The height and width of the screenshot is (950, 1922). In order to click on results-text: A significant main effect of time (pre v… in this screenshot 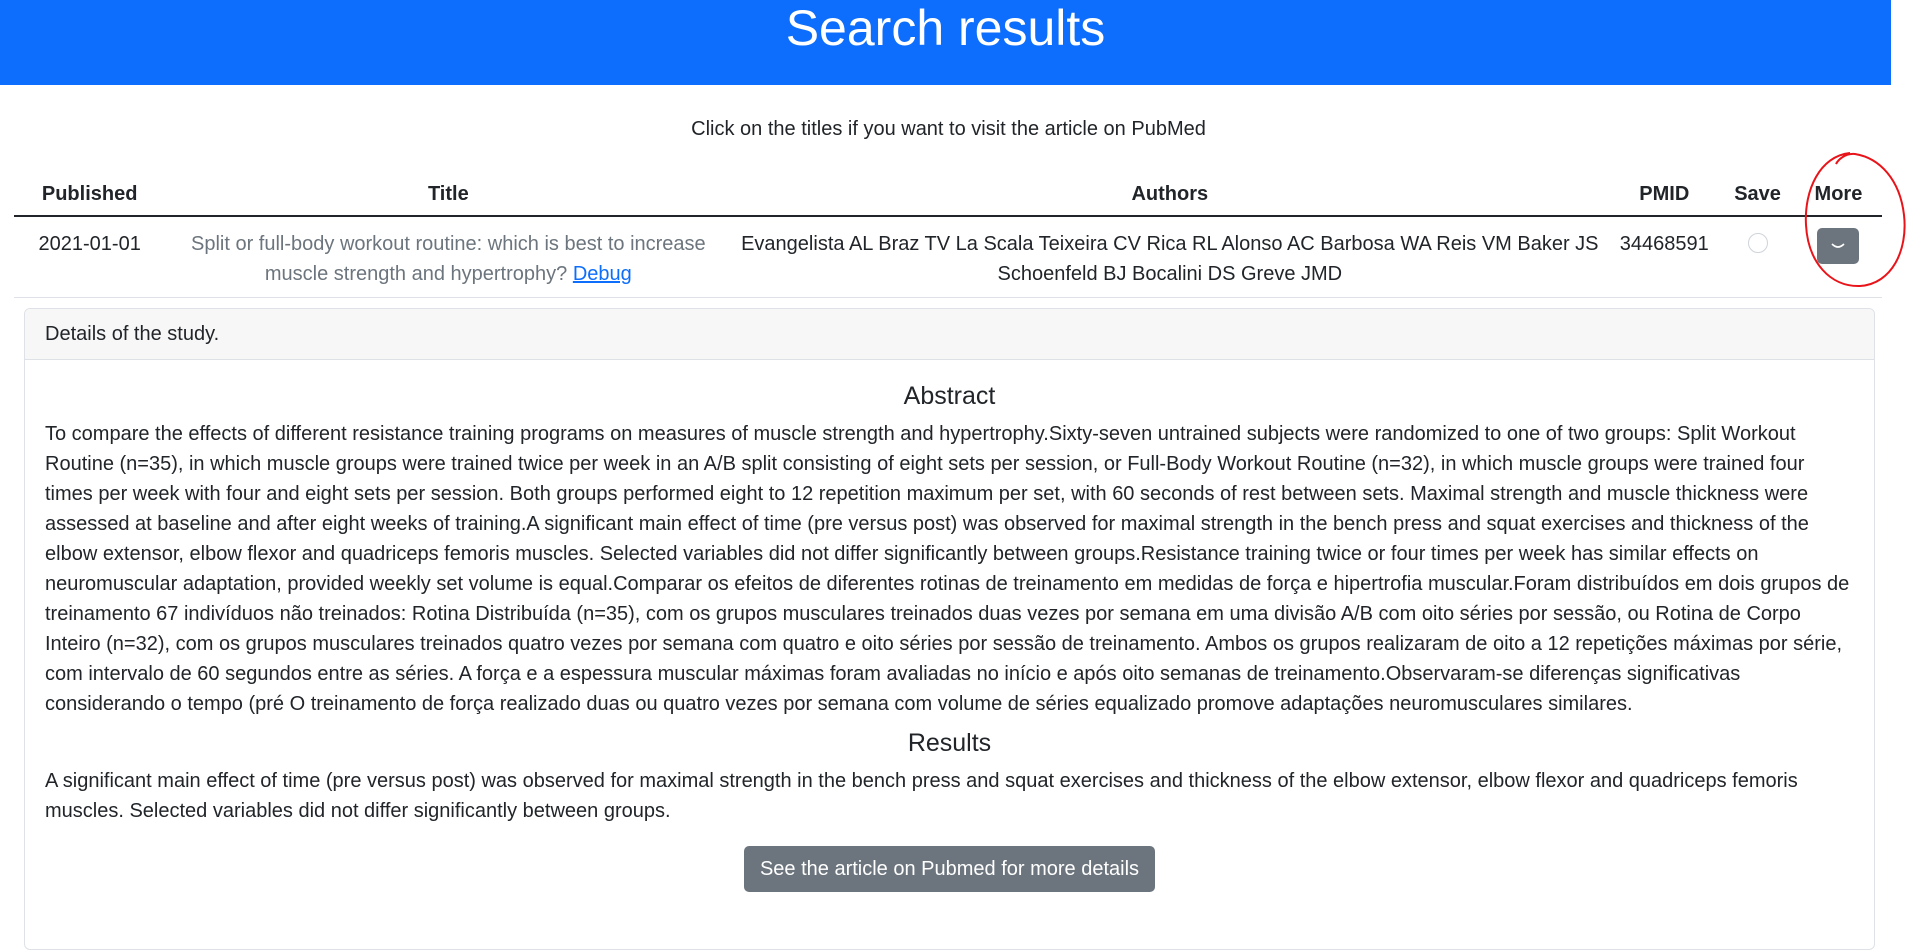, I will do `click(921, 796)`.